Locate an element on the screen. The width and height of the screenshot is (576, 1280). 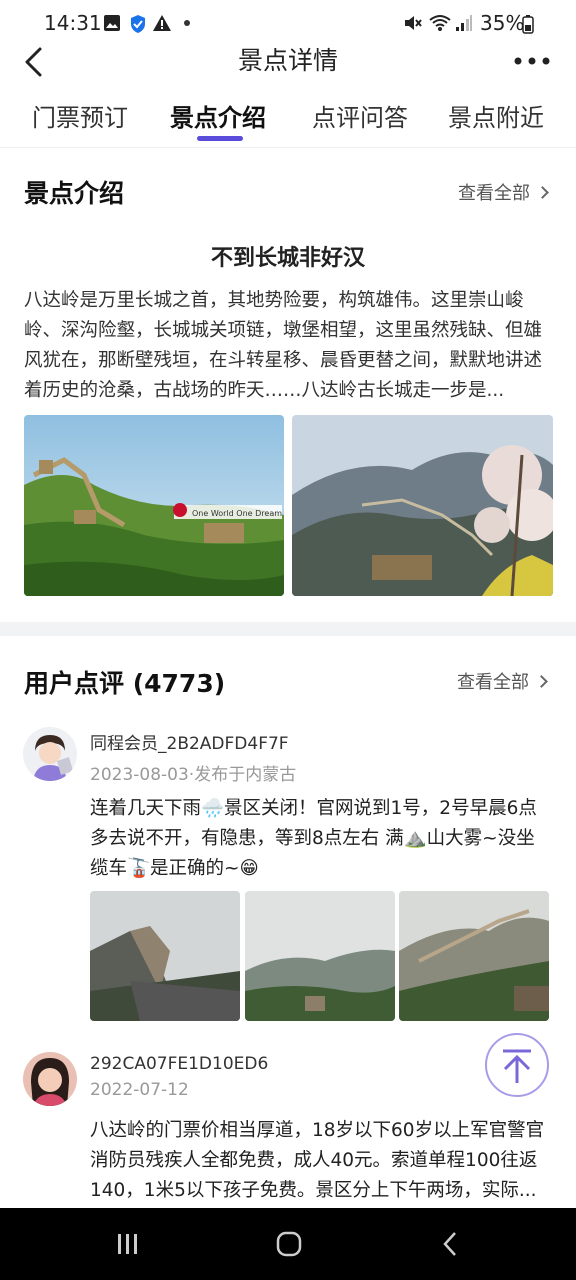
gallery-icon is located at coordinates (112, 23).